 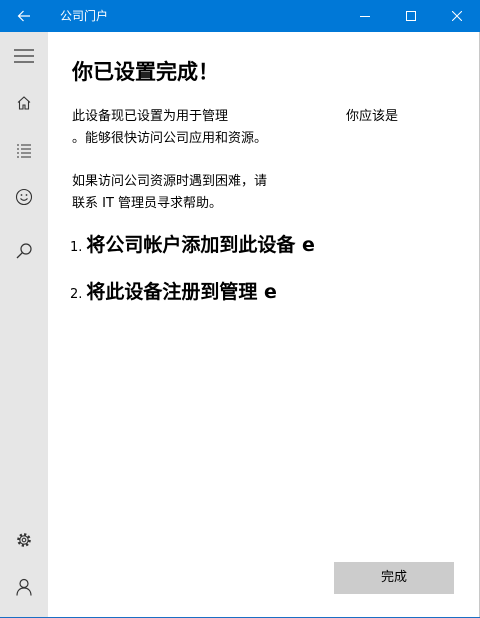 I want to click on sidebar-item-account, so click(x=24, y=587).